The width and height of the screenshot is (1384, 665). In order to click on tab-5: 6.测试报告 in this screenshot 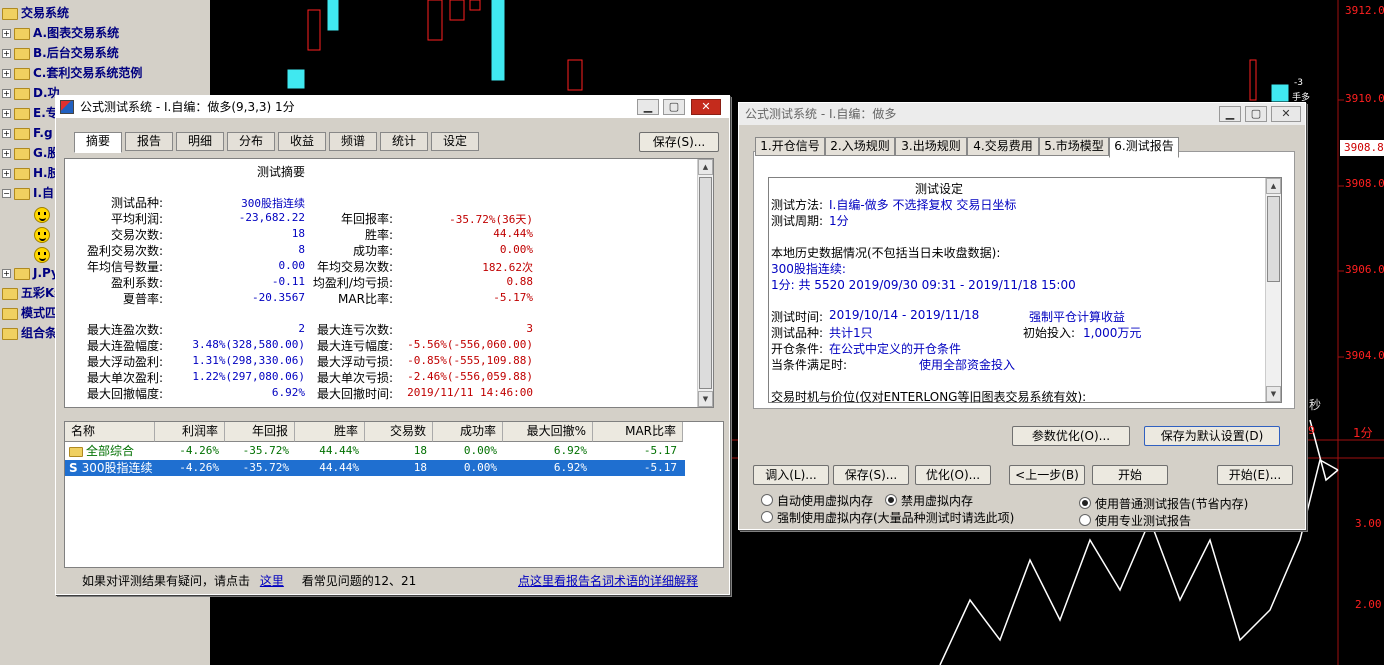, I will do `click(1144, 147)`.